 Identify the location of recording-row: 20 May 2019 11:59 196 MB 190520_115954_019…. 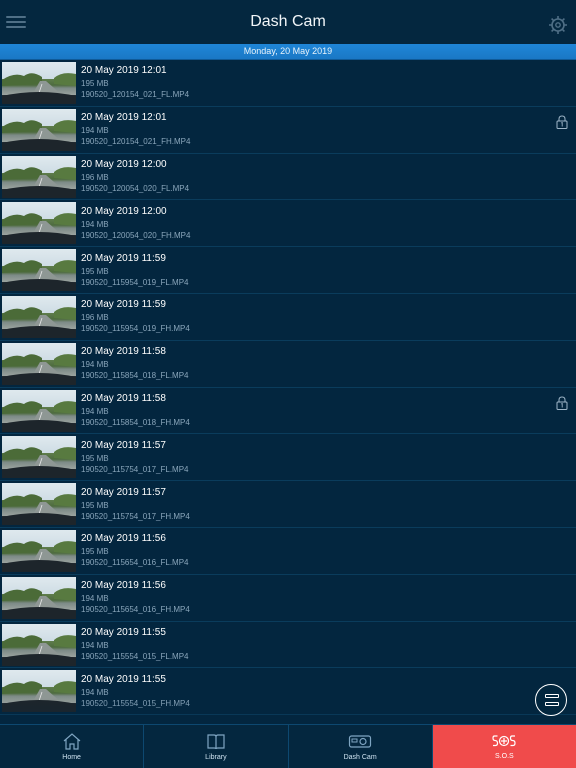
(288, 317).